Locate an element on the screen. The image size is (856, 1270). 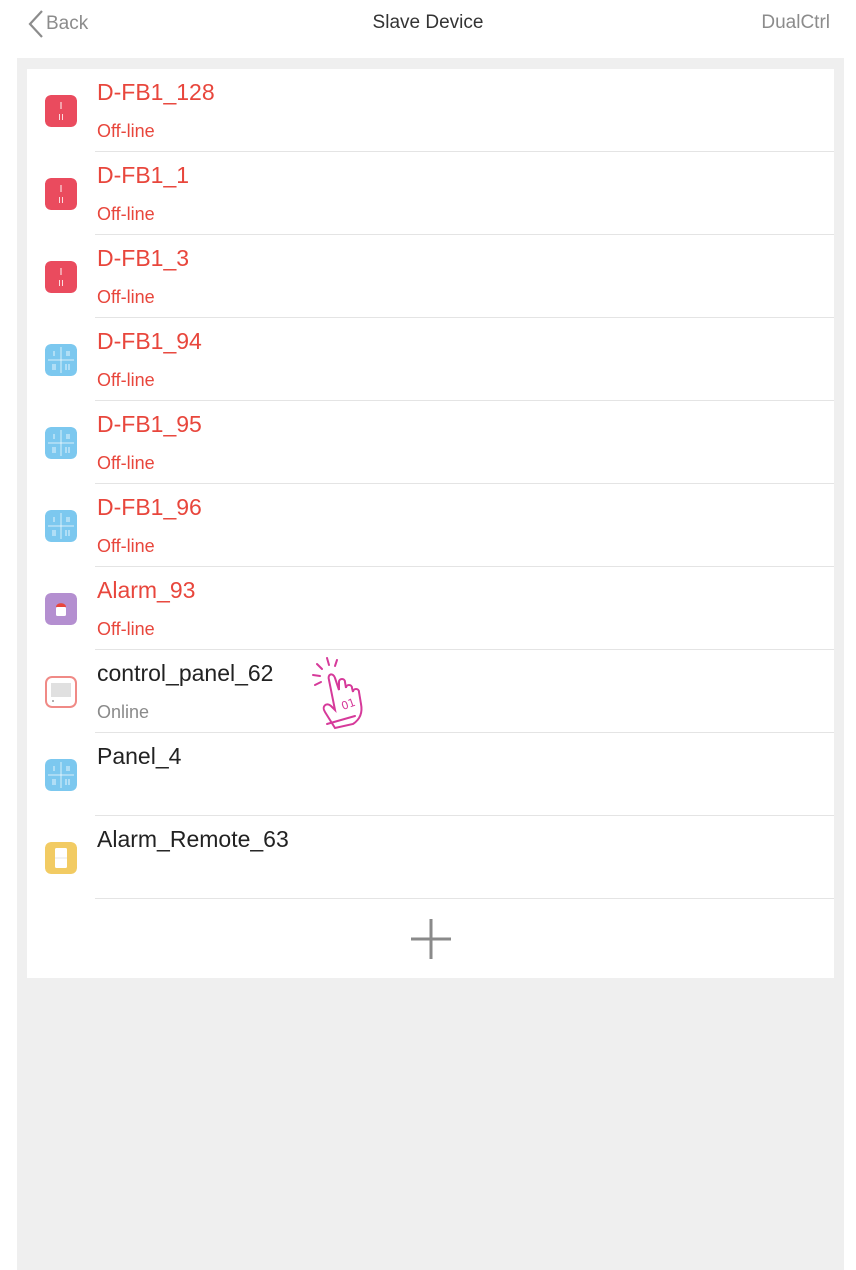
device-name: control_panel_62 is located at coordinates (185, 673).